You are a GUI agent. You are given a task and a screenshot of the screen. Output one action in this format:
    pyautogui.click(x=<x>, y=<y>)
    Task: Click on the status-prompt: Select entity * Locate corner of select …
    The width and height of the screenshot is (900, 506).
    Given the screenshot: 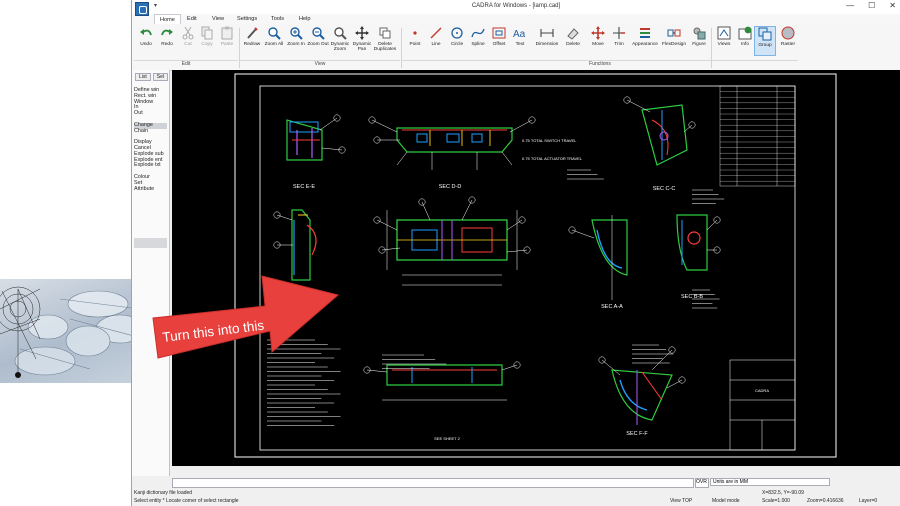 What is the action you would take?
    pyautogui.click(x=186, y=501)
    